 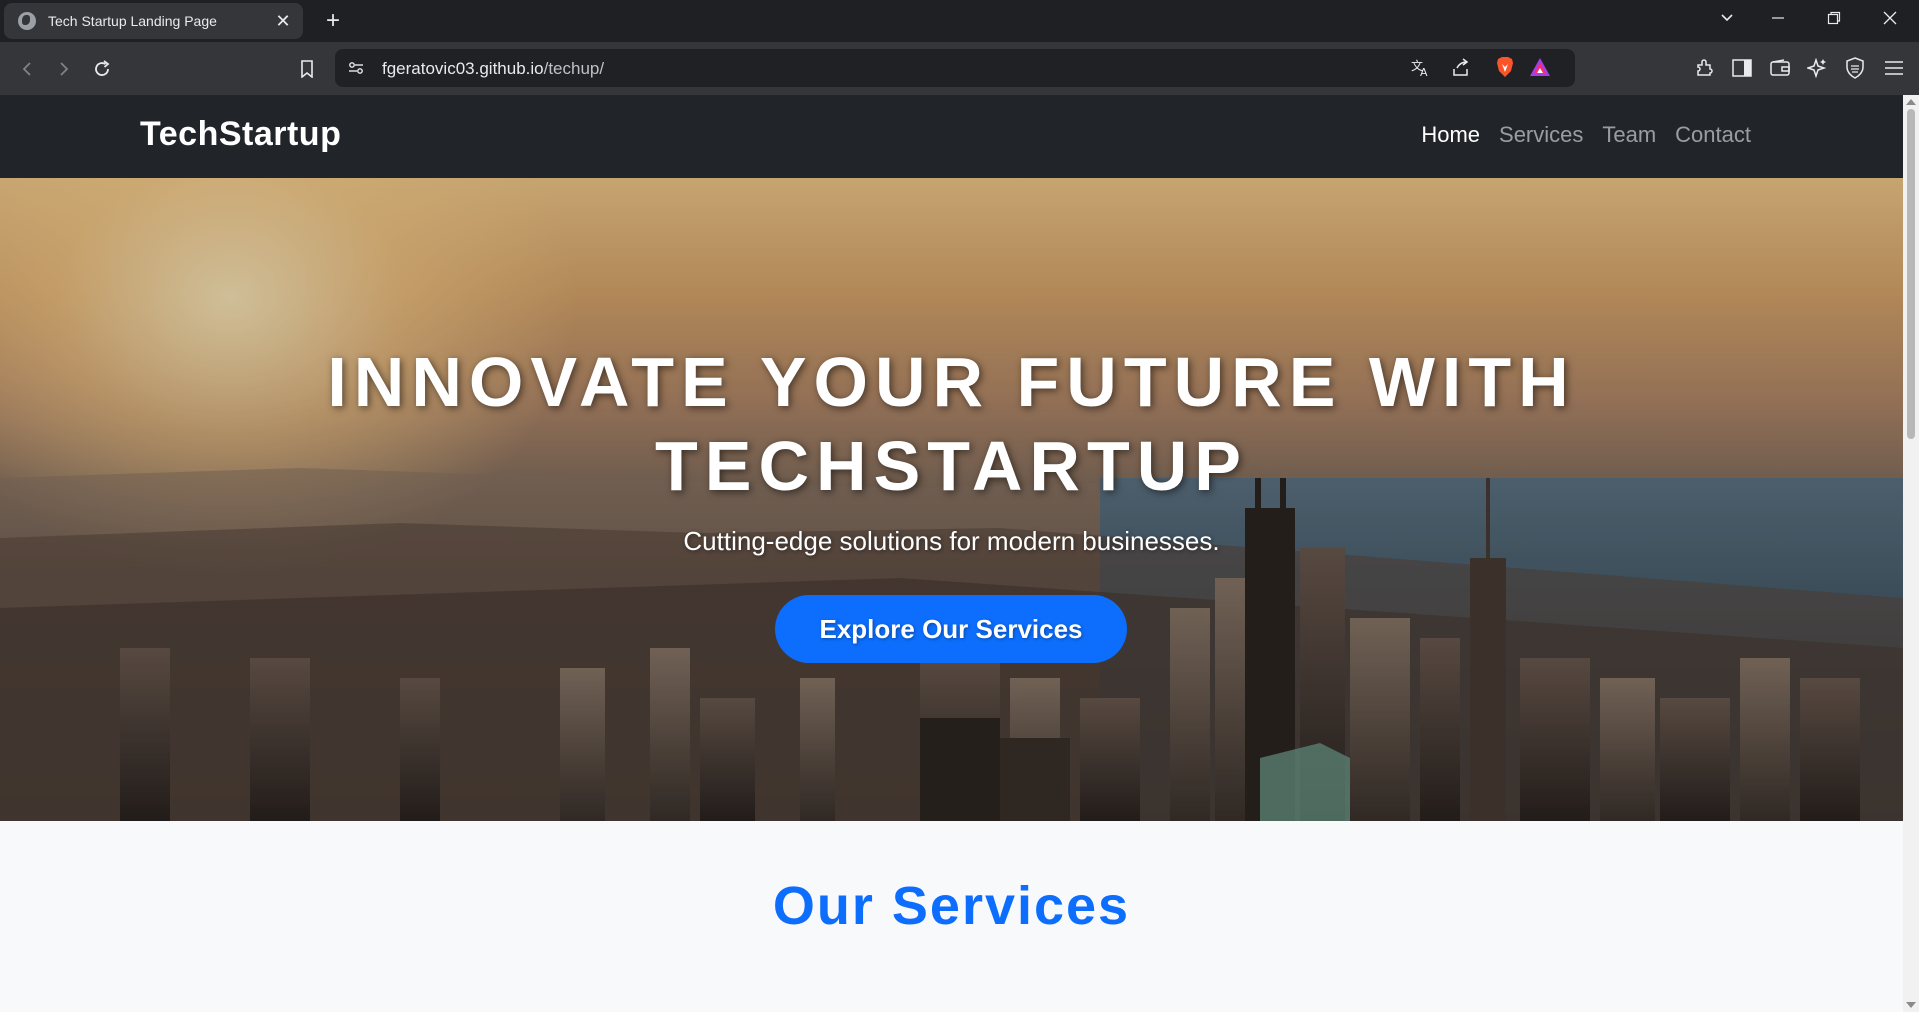 I want to click on services-heading: Our Services, so click(x=951, y=906).